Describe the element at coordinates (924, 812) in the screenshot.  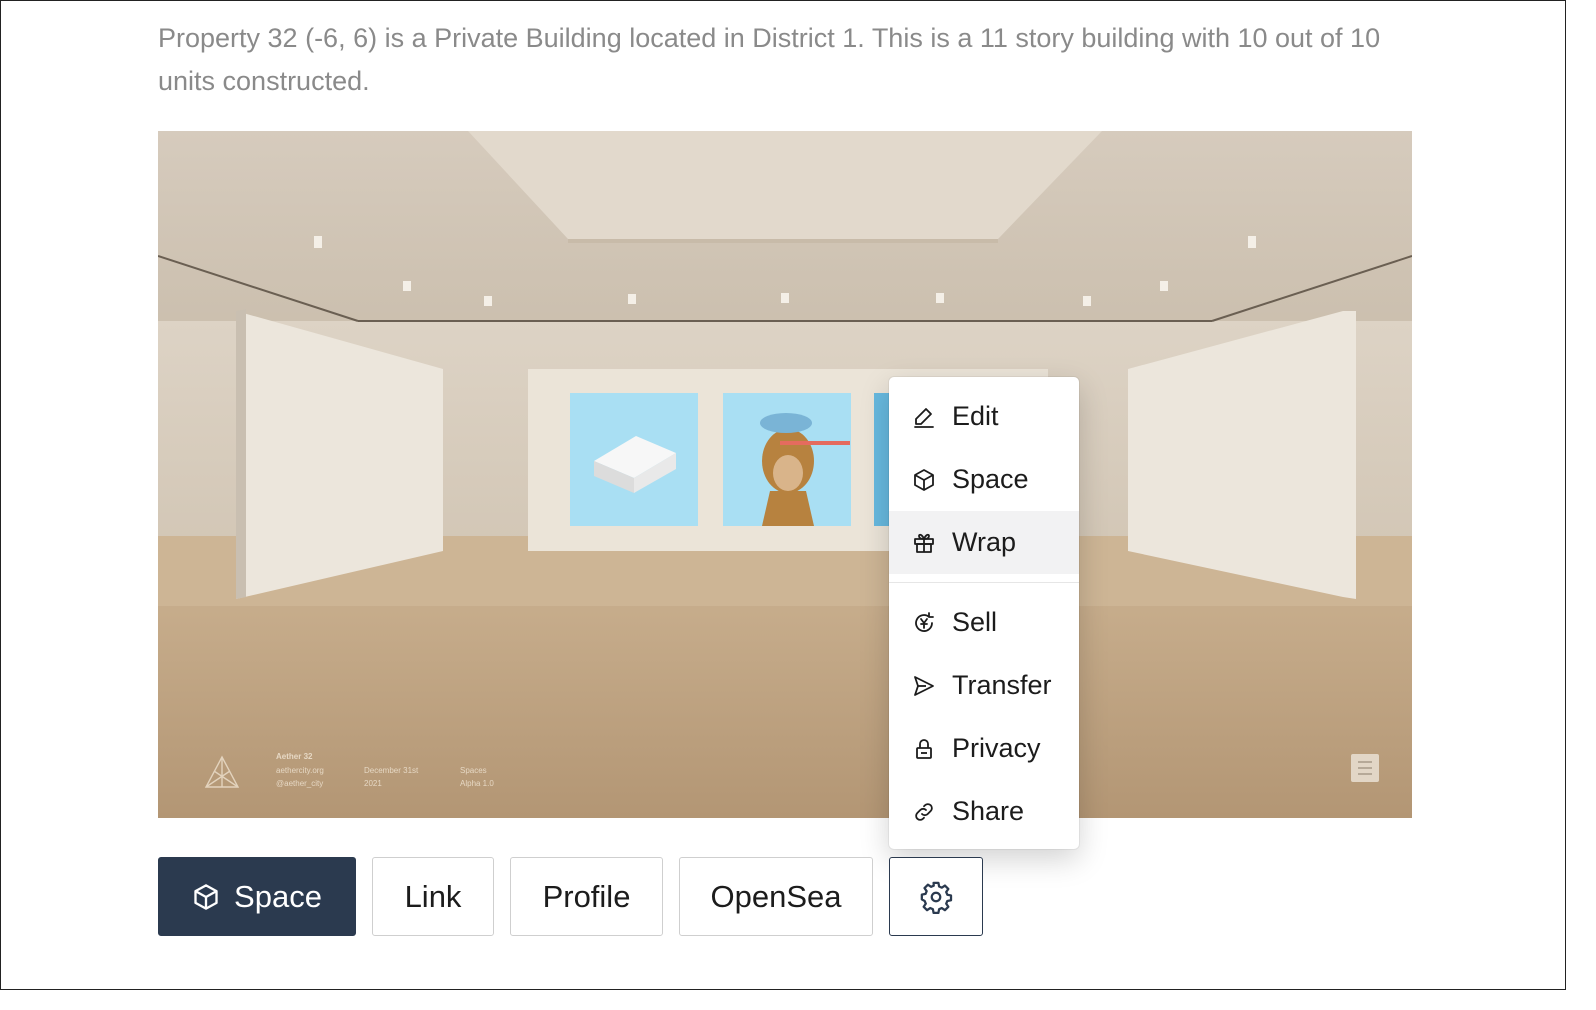
I see `link-icon` at that location.